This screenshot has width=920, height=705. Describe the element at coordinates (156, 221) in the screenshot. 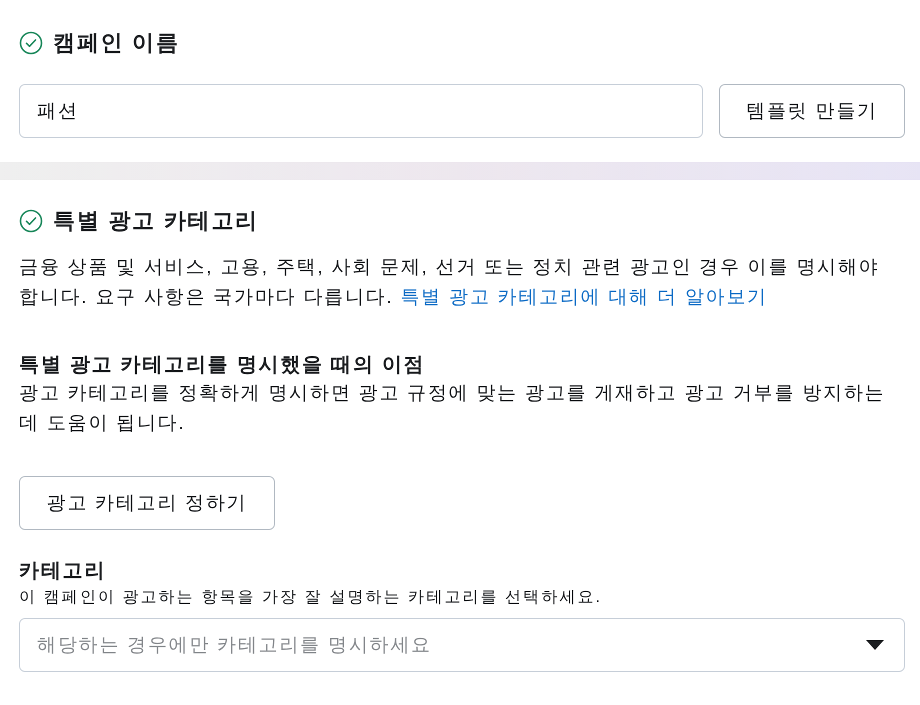

I see `section-title: 특별 광고 카테고리` at that location.